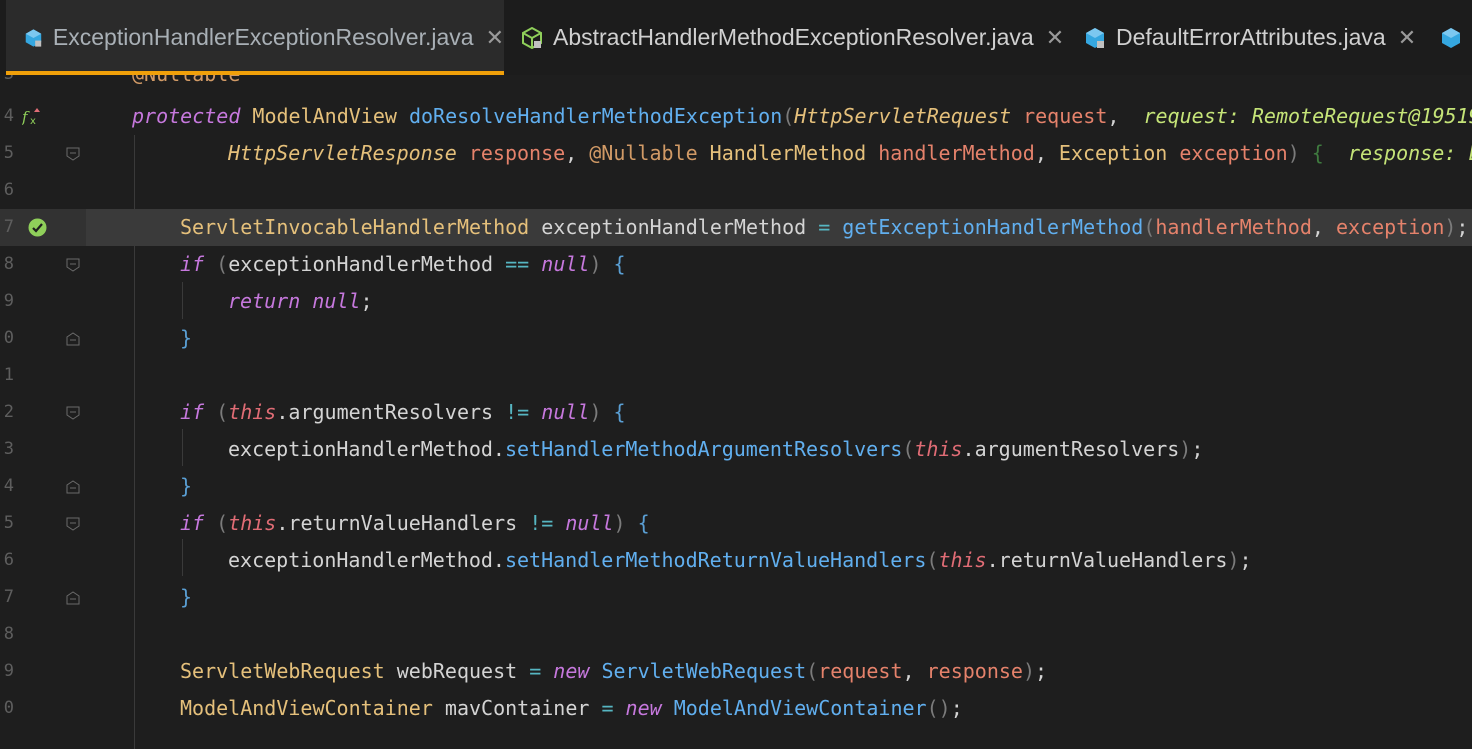 This screenshot has width=1472, height=749. Describe the element at coordinates (403, 264) in the screenshot. I see `code-text: if (exceptionHandlerMethod == null) {` at that location.